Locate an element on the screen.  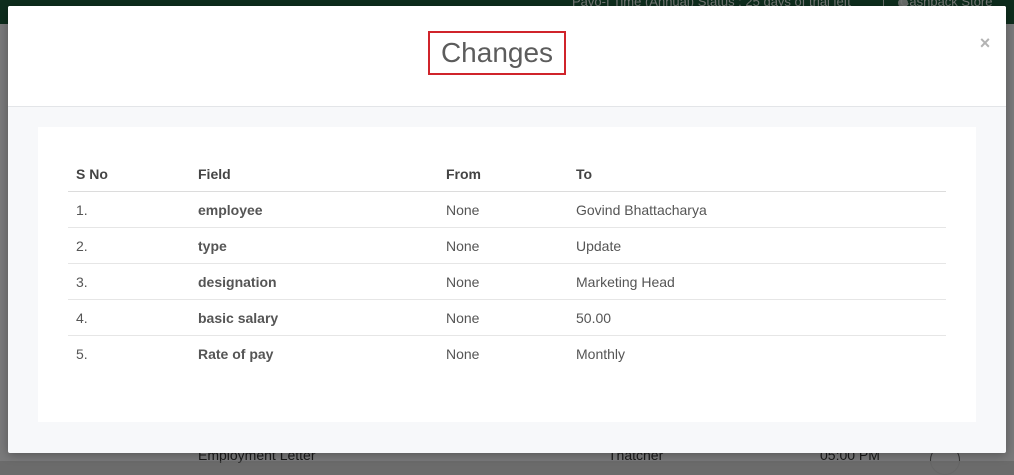
cell-sno: 1. is located at coordinates (129, 209).